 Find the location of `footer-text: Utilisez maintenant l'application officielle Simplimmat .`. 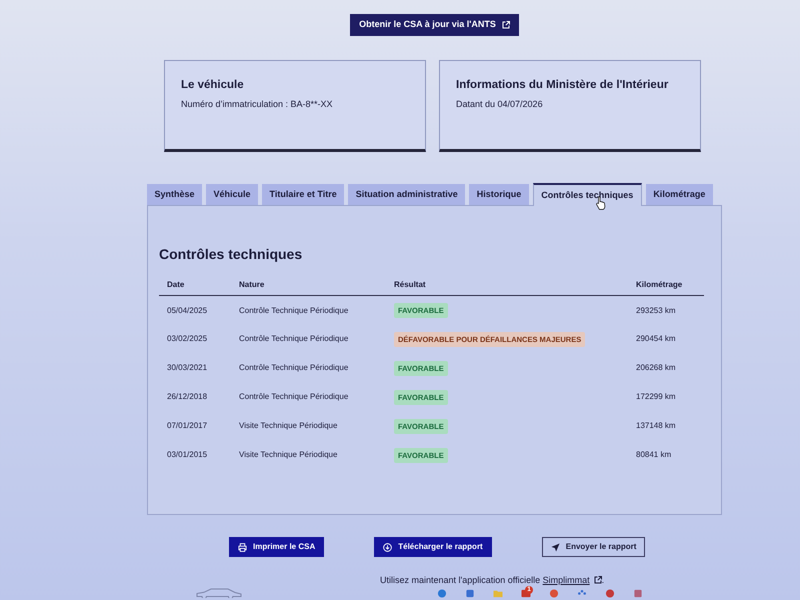

footer-text: Utilisez maintenant l'application officielle Simplimmat . is located at coordinates (493, 580).